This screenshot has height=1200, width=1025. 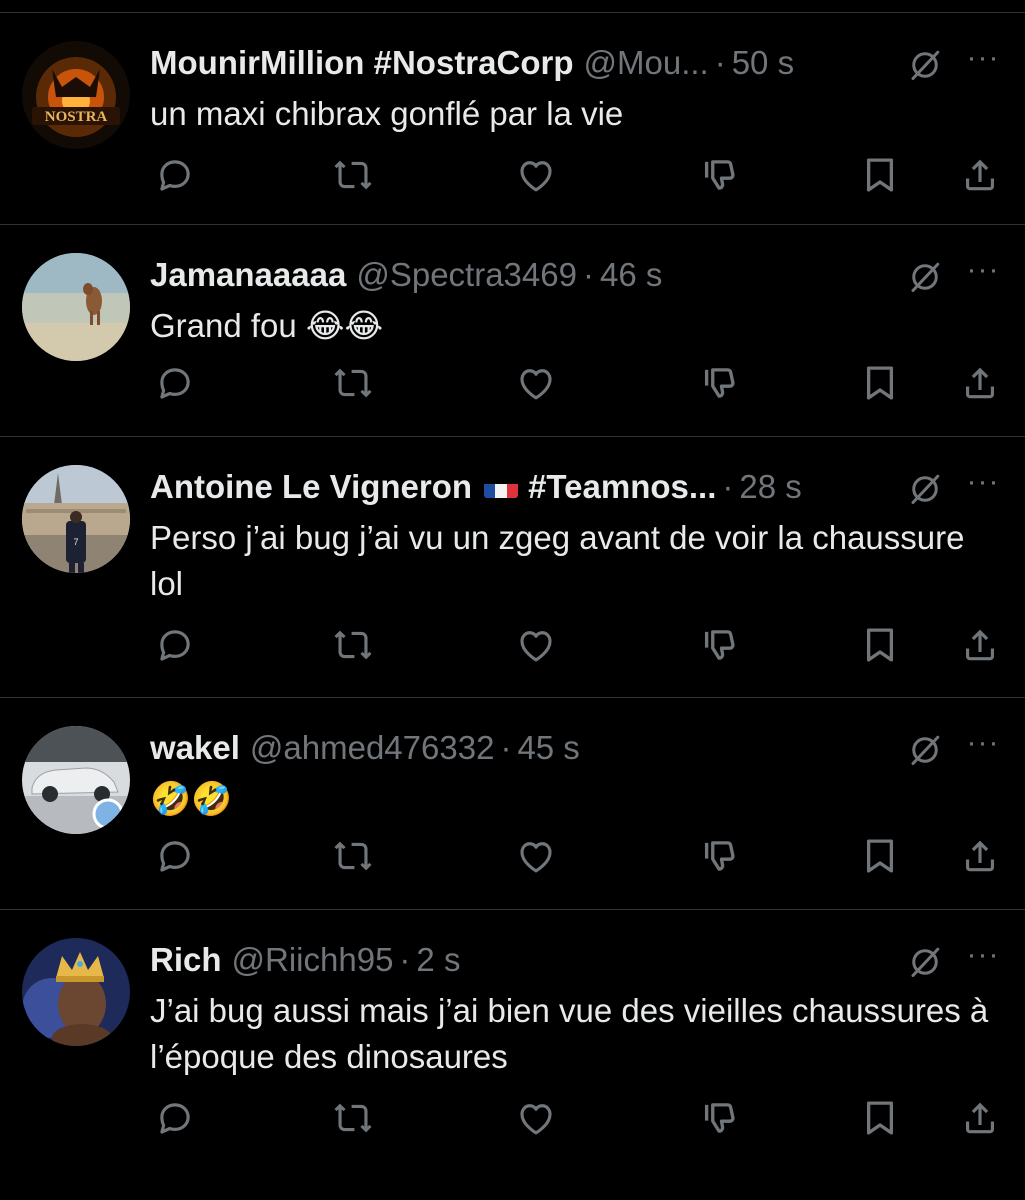 What do you see at coordinates (362, 63) in the screenshot?
I see `display-name: MounirMillion #NostraCorp` at bounding box center [362, 63].